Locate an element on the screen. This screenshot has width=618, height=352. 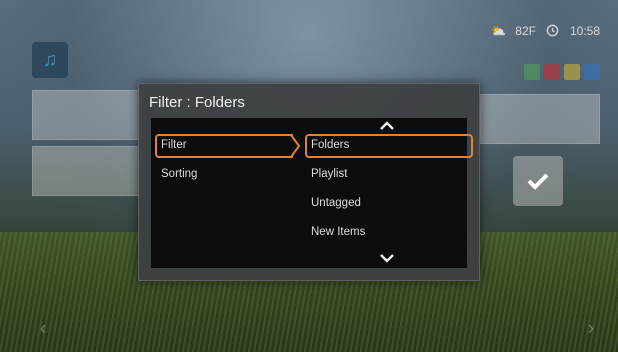
background-header: ♫ is located at coordinates (57, 60).